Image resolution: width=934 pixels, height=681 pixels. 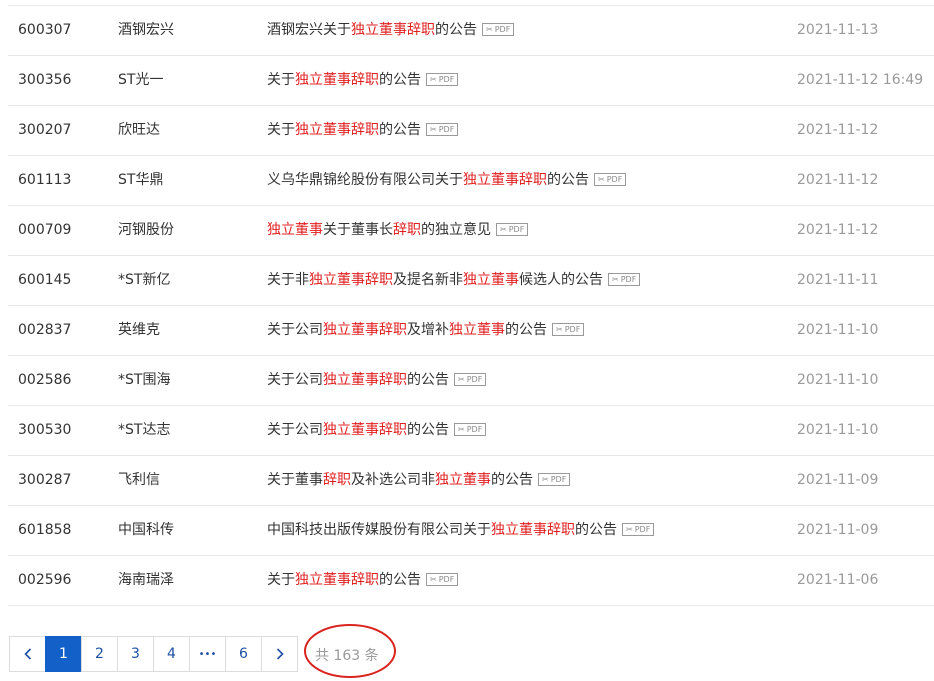 I want to click on stock-name: *ST围海, so click(x=144, y=380).